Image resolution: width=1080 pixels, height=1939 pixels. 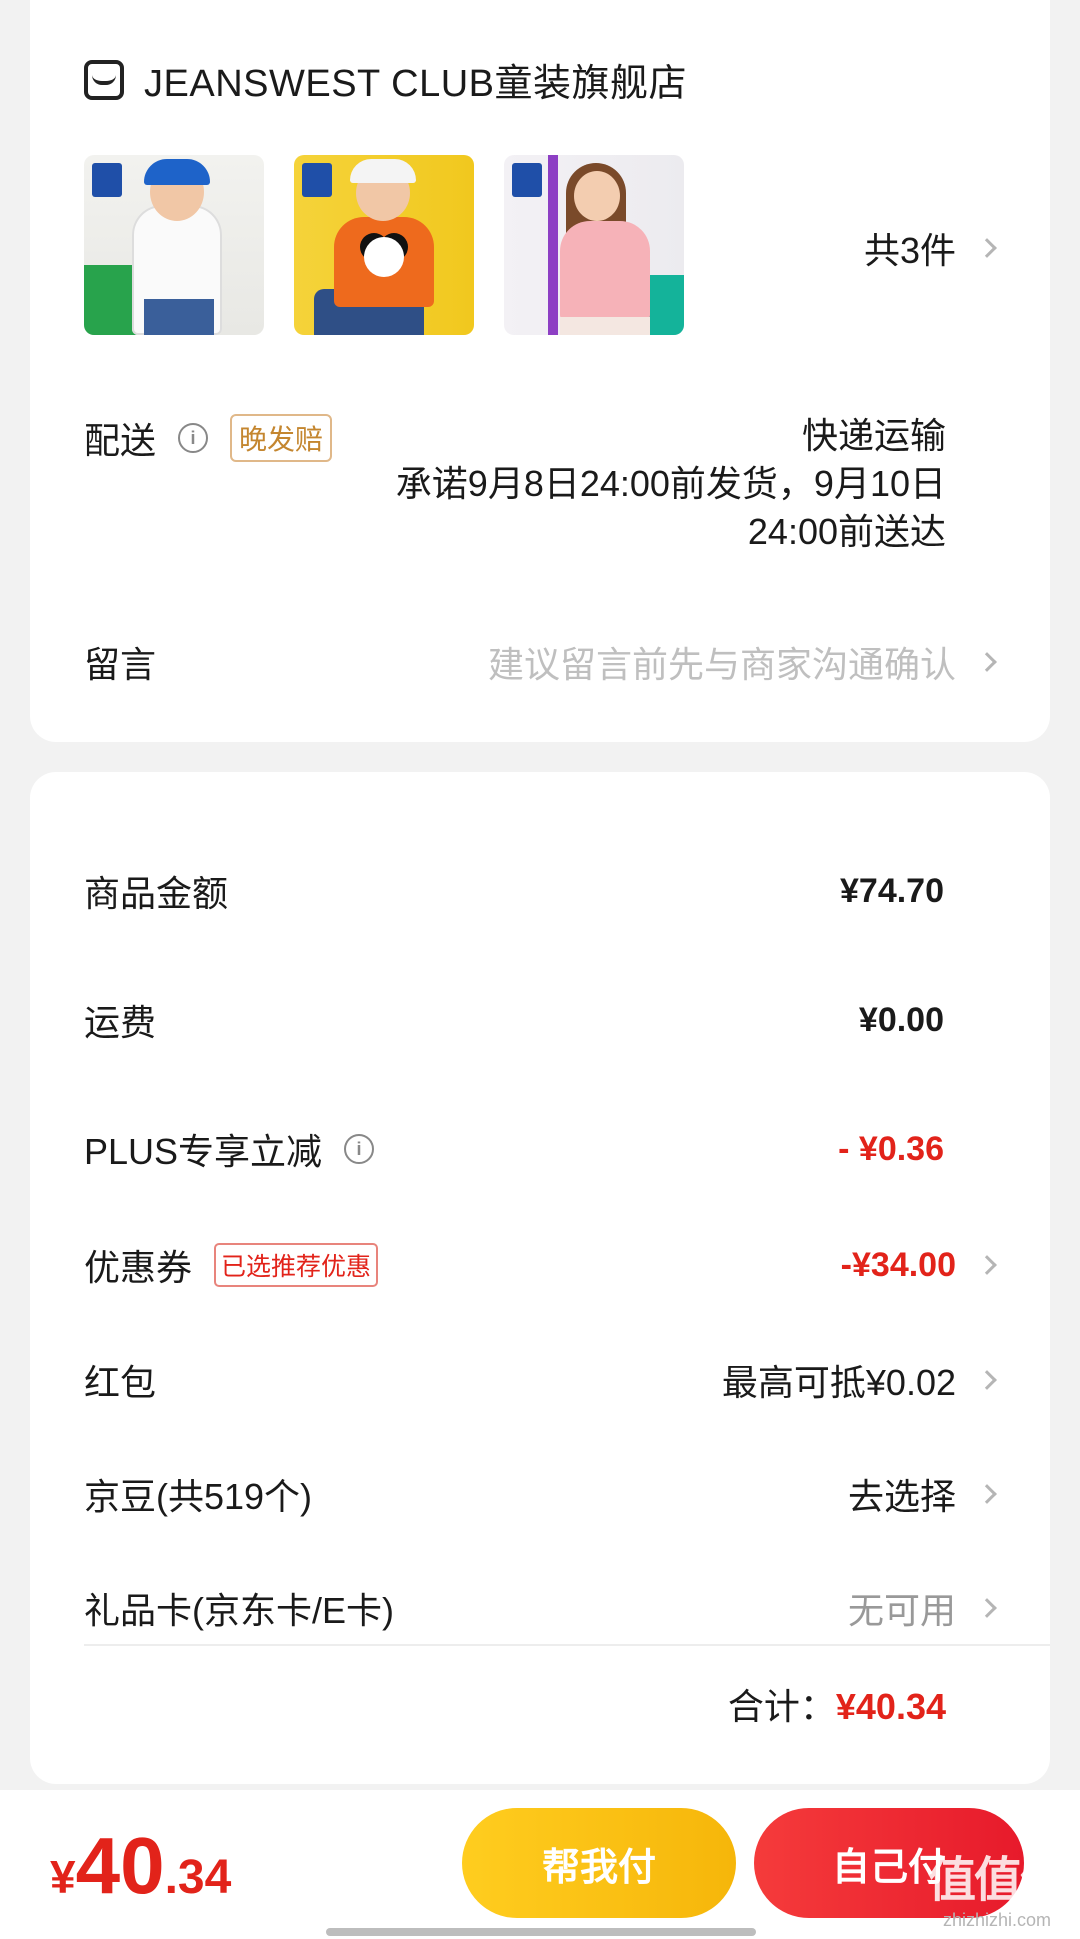 What do you see at coordinates (104, 79) in the screenshot?
I see `store-icon` at bounding box center [104, 79].